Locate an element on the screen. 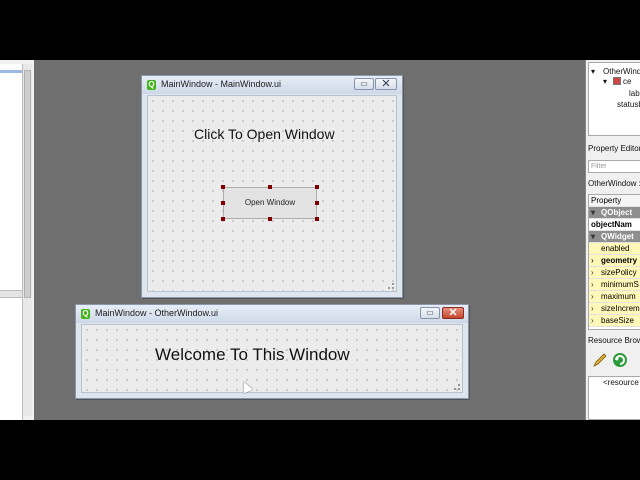 This screenshot has width=640, height=480. property-editor-title: Property Editor is located at coordinates (614, 148).